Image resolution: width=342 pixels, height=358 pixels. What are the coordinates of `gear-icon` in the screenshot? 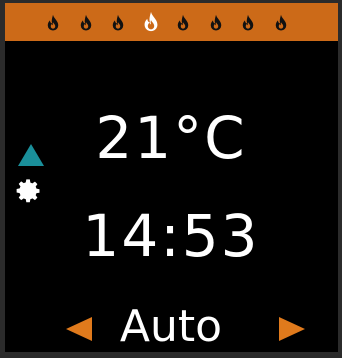 It's located at (29, 191).